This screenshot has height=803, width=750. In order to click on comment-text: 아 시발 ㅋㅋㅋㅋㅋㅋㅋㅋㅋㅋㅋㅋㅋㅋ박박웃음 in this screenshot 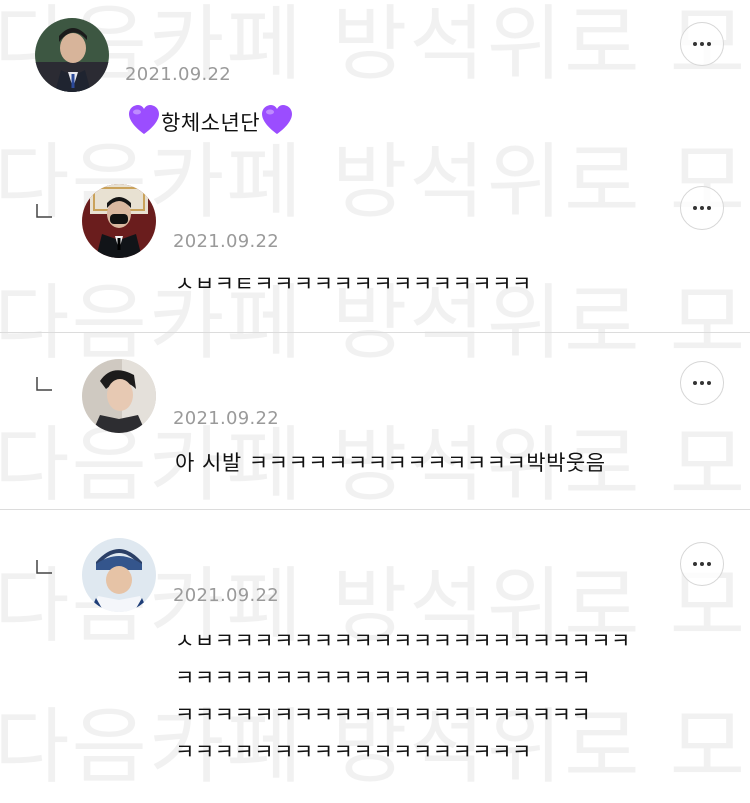, I will do `click(390, 463)`.